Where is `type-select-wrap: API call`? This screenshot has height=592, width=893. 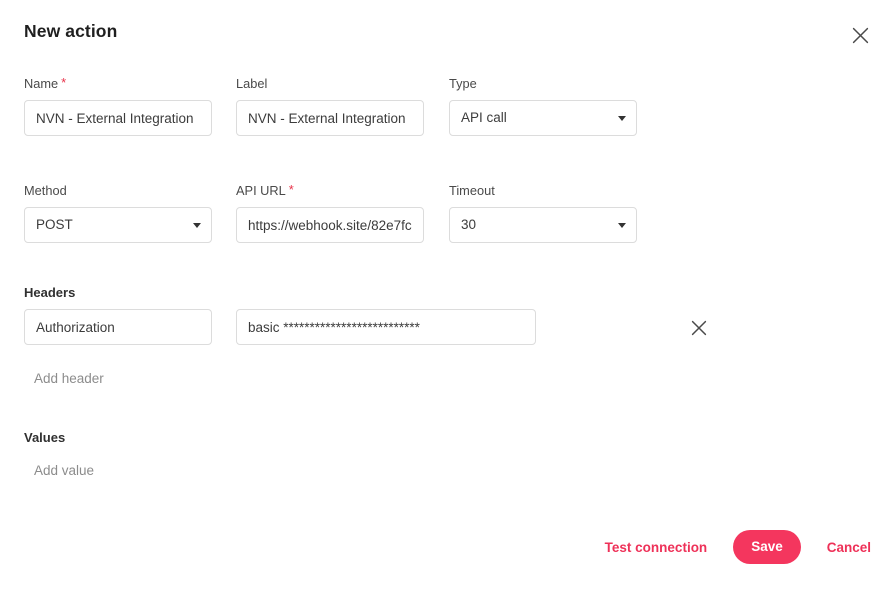
type-select-wrap: API call is located at coordinates (543, 118).